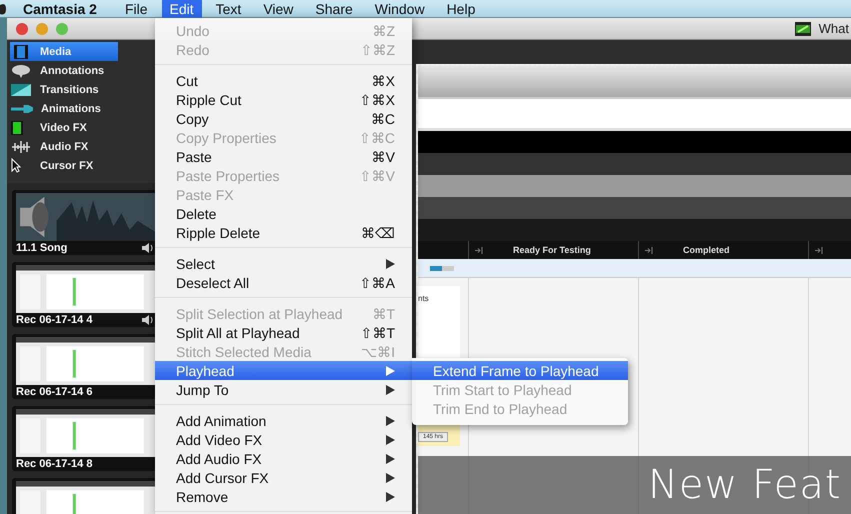  I want to click on menu-item: Deselect All ⇧⌘A, so click(283, 282).